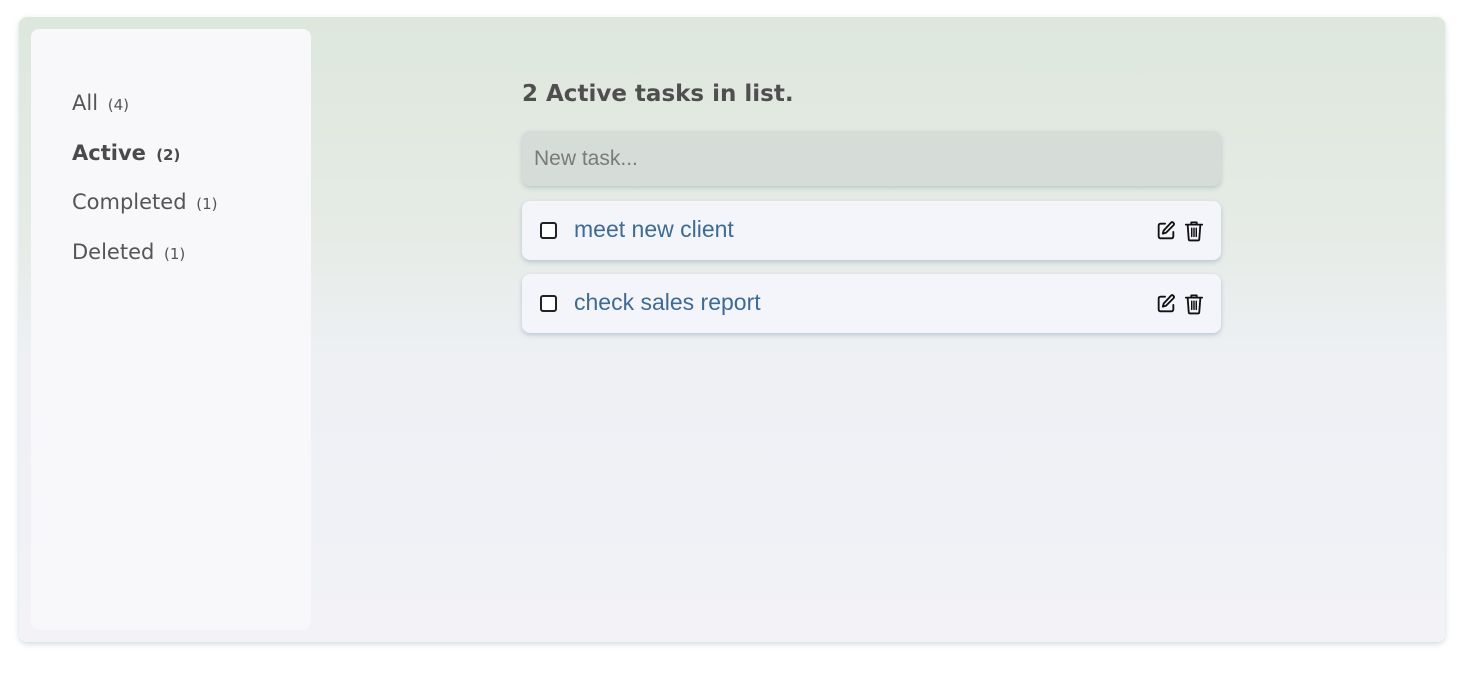 The image size is (1471, 680). Describe the element at coordinates (658, 94) in the screenshot. I see `task-list-heading: 2 Active tasks in list.` at that location.